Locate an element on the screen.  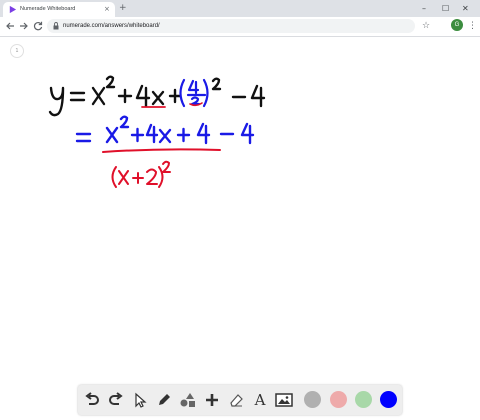
color-blue-swatch is located at coordinates (388, 399).